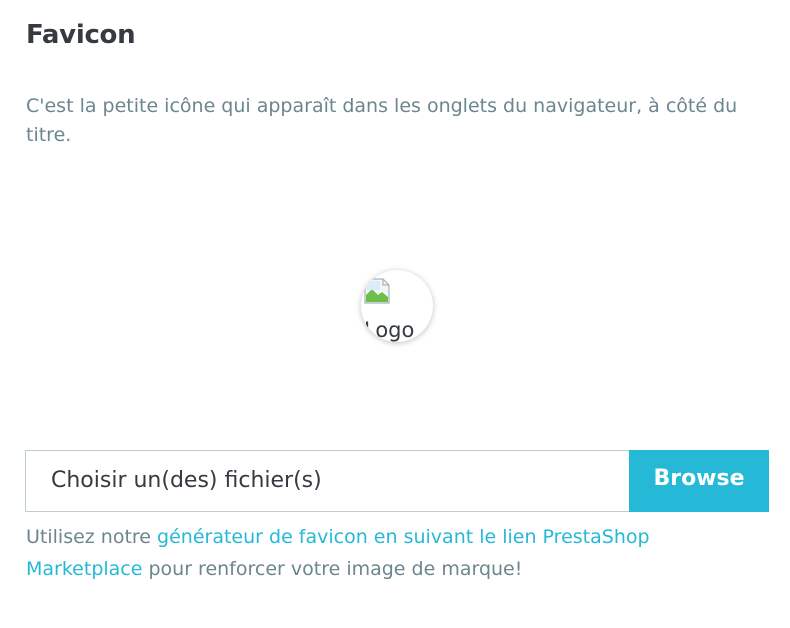 The height and width of the screenshot is (628, 790). I want to click on help-prefix: Utilisez notre, so click(92, 537).